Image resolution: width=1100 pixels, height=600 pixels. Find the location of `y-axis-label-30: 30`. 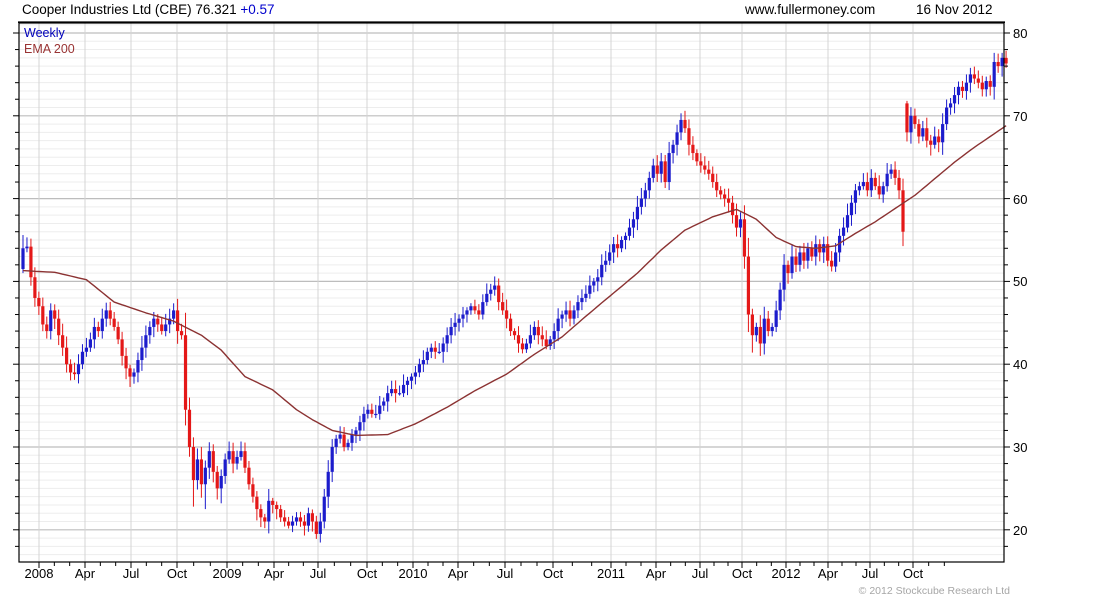

y-axis-label-30: 30 is located at coordinates (1020, 447).